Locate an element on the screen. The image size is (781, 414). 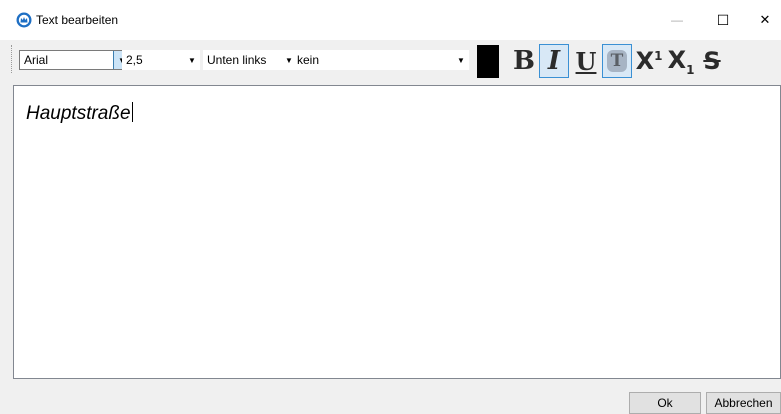
minimize-icon: — is located at coordinates (677, 20).